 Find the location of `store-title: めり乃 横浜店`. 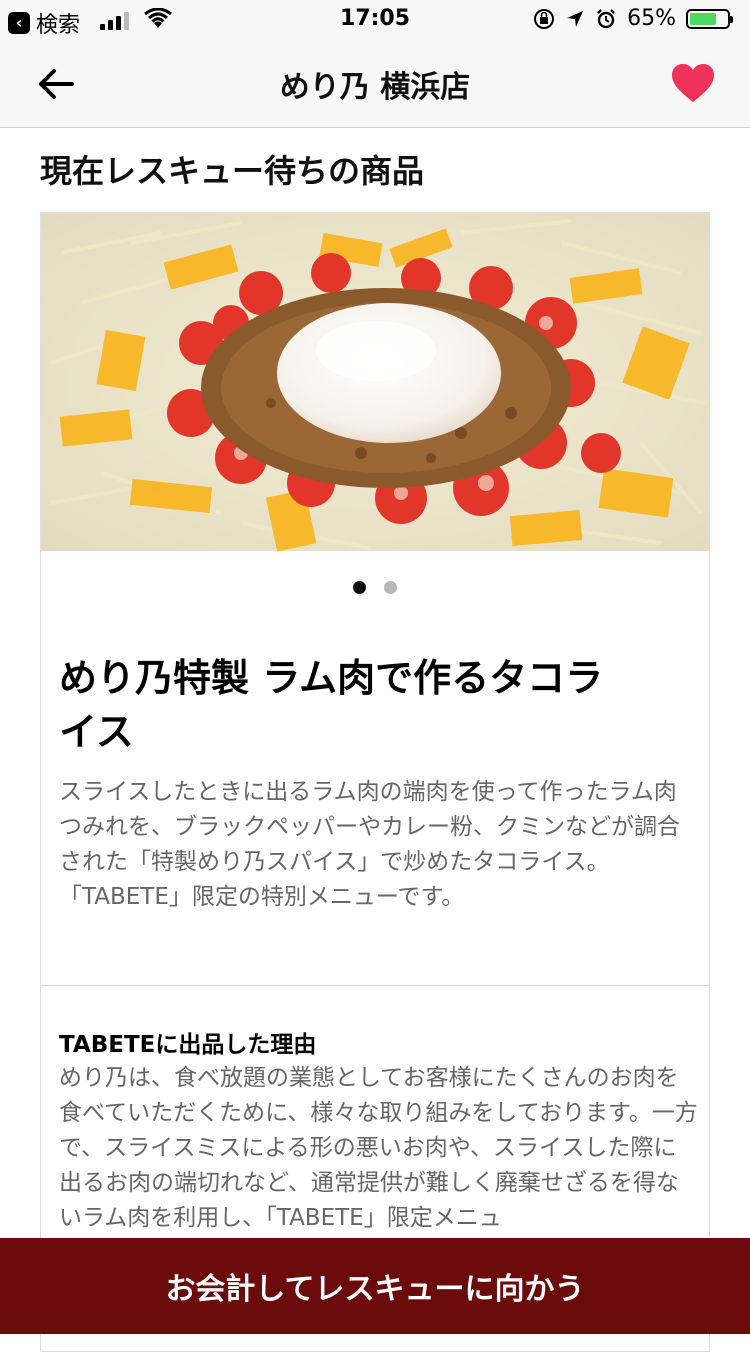

store-title: めり乃 横浜店 is located at coordinates (375, 87).